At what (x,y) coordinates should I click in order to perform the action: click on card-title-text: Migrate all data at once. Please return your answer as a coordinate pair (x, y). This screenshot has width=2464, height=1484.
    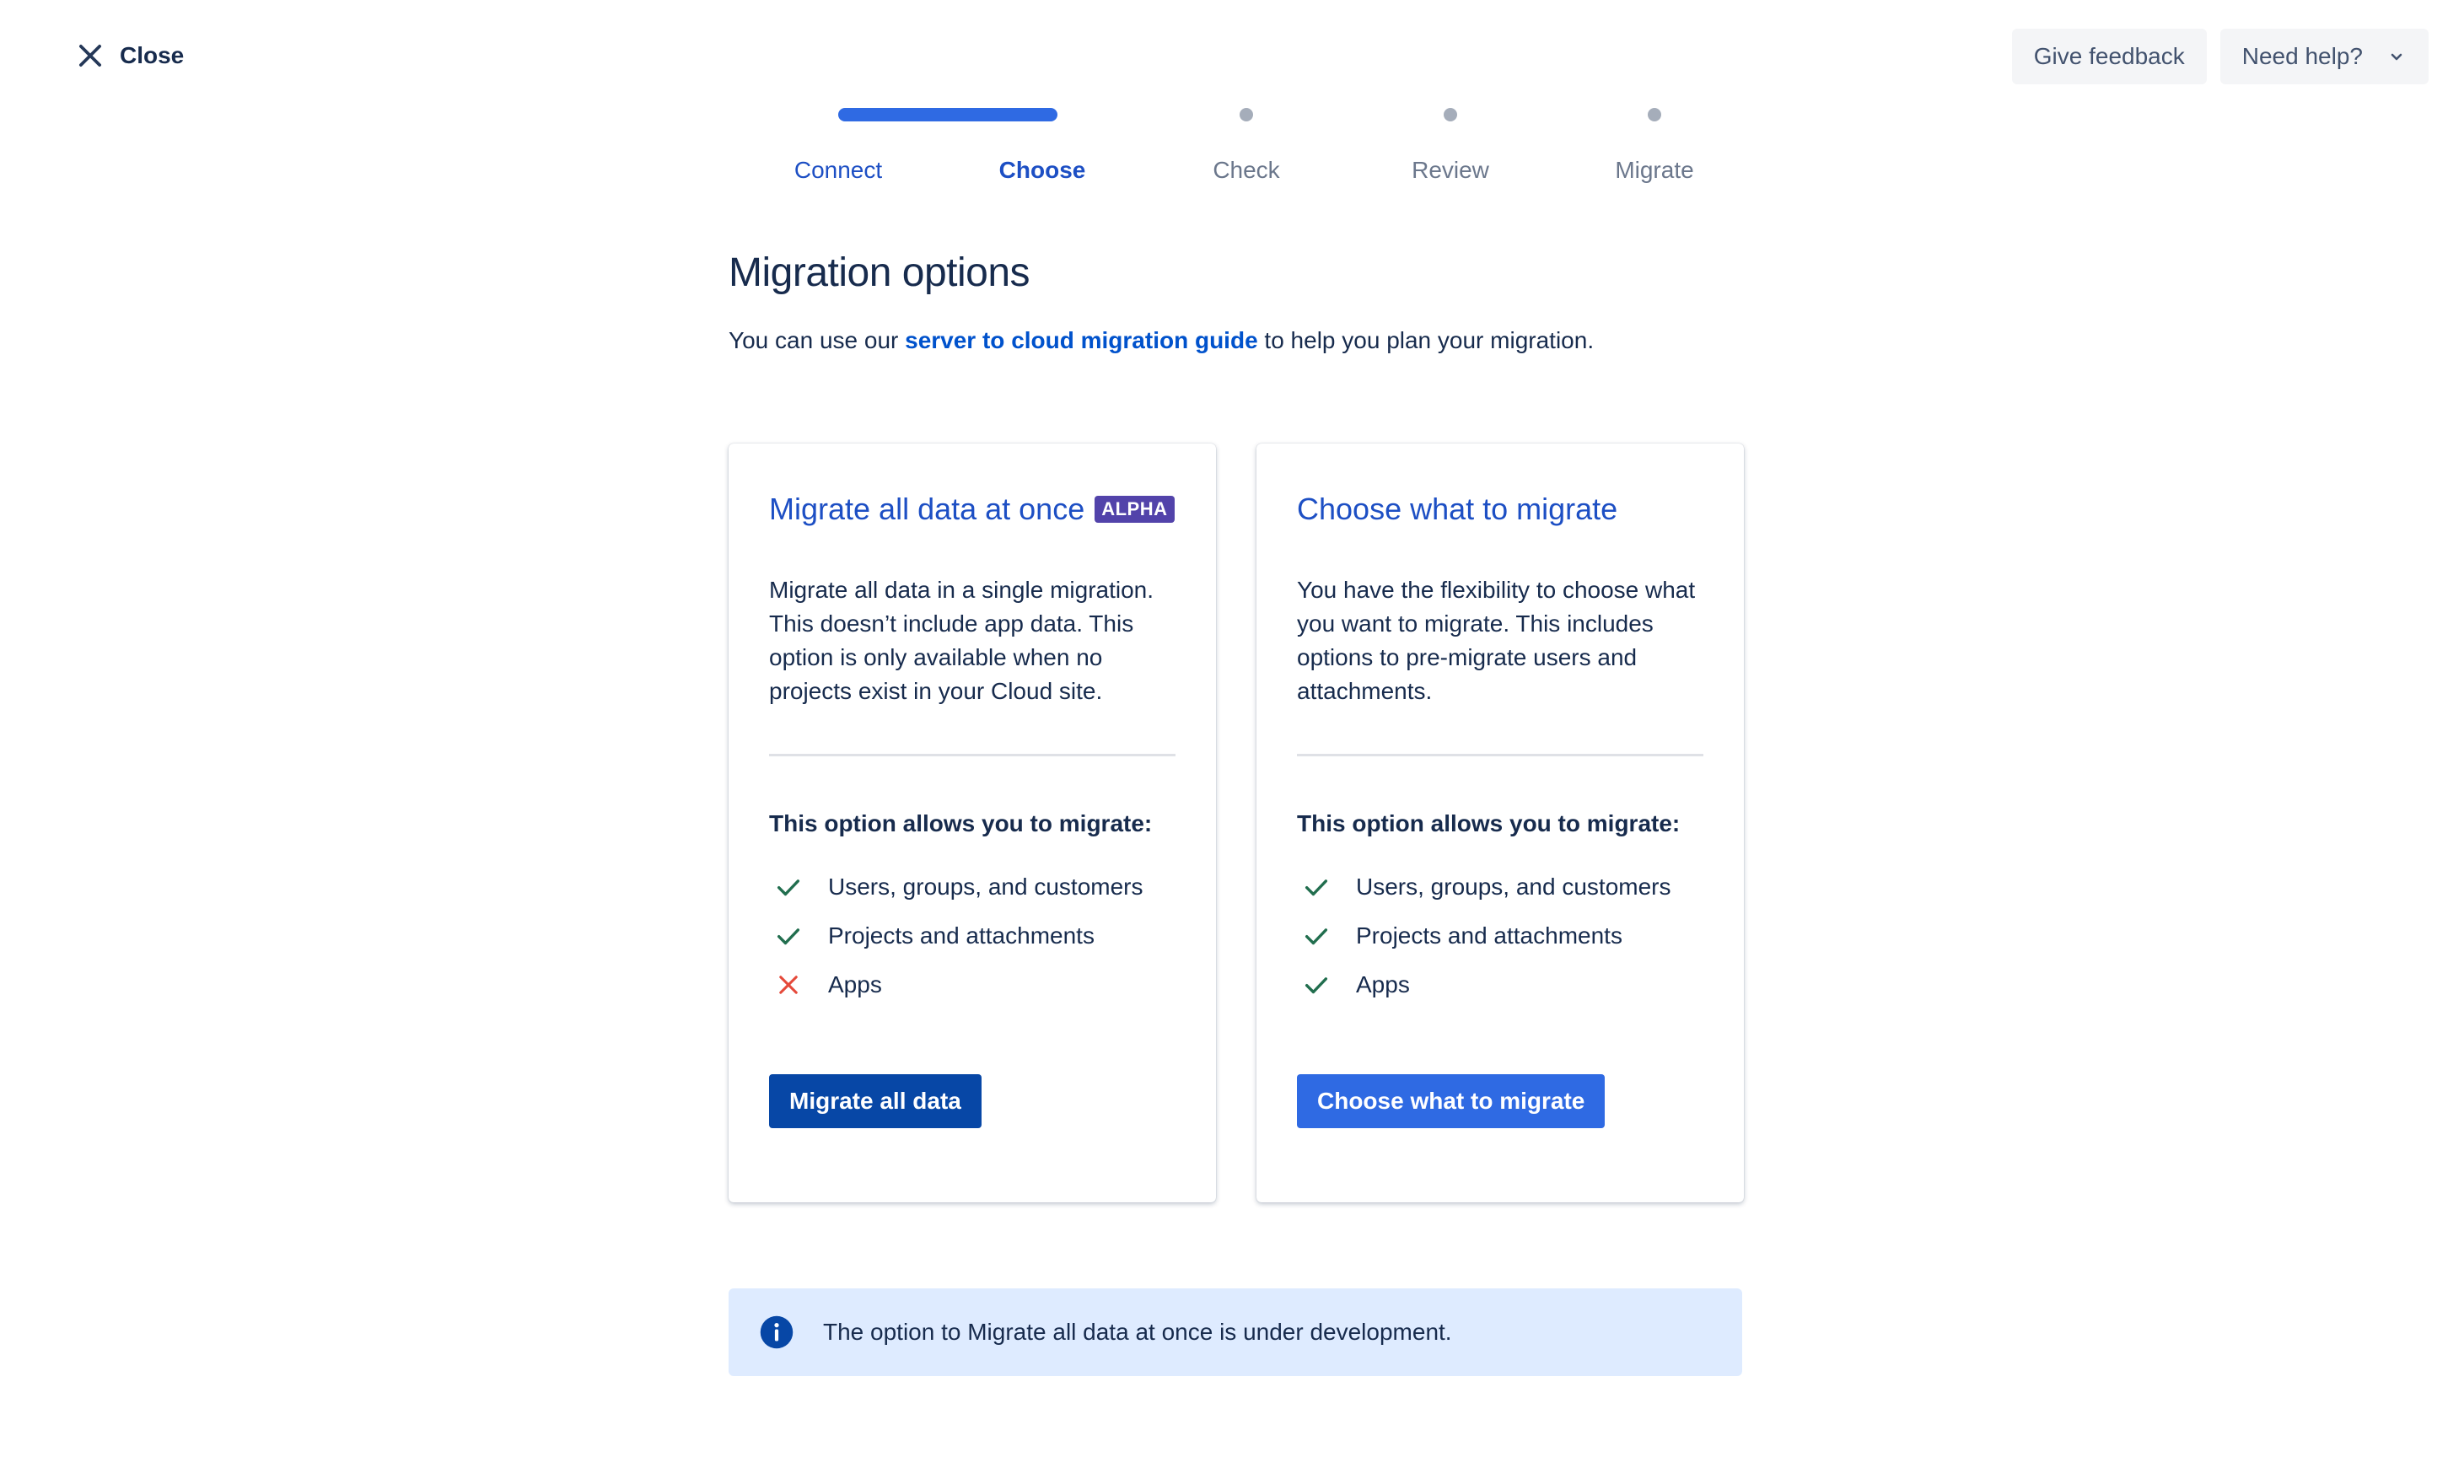
    Looking at the image, I should click on (927, 509).